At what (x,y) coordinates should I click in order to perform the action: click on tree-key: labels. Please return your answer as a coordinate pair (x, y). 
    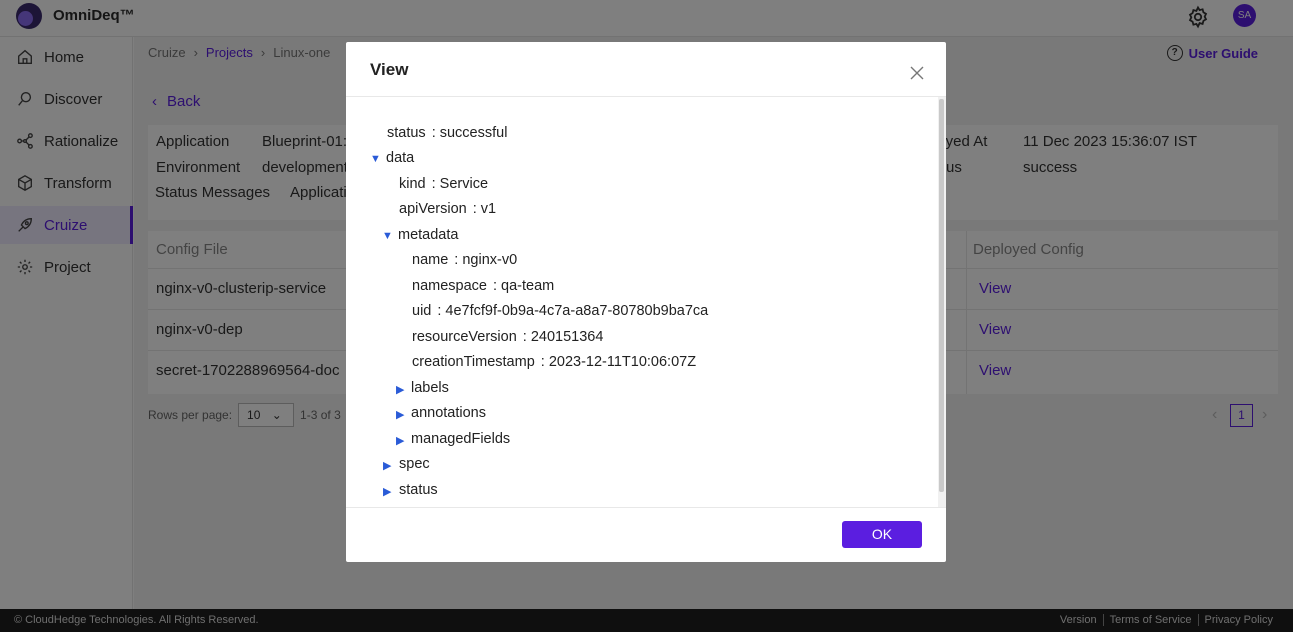
    Looking at the image, I should click on (430, 388).